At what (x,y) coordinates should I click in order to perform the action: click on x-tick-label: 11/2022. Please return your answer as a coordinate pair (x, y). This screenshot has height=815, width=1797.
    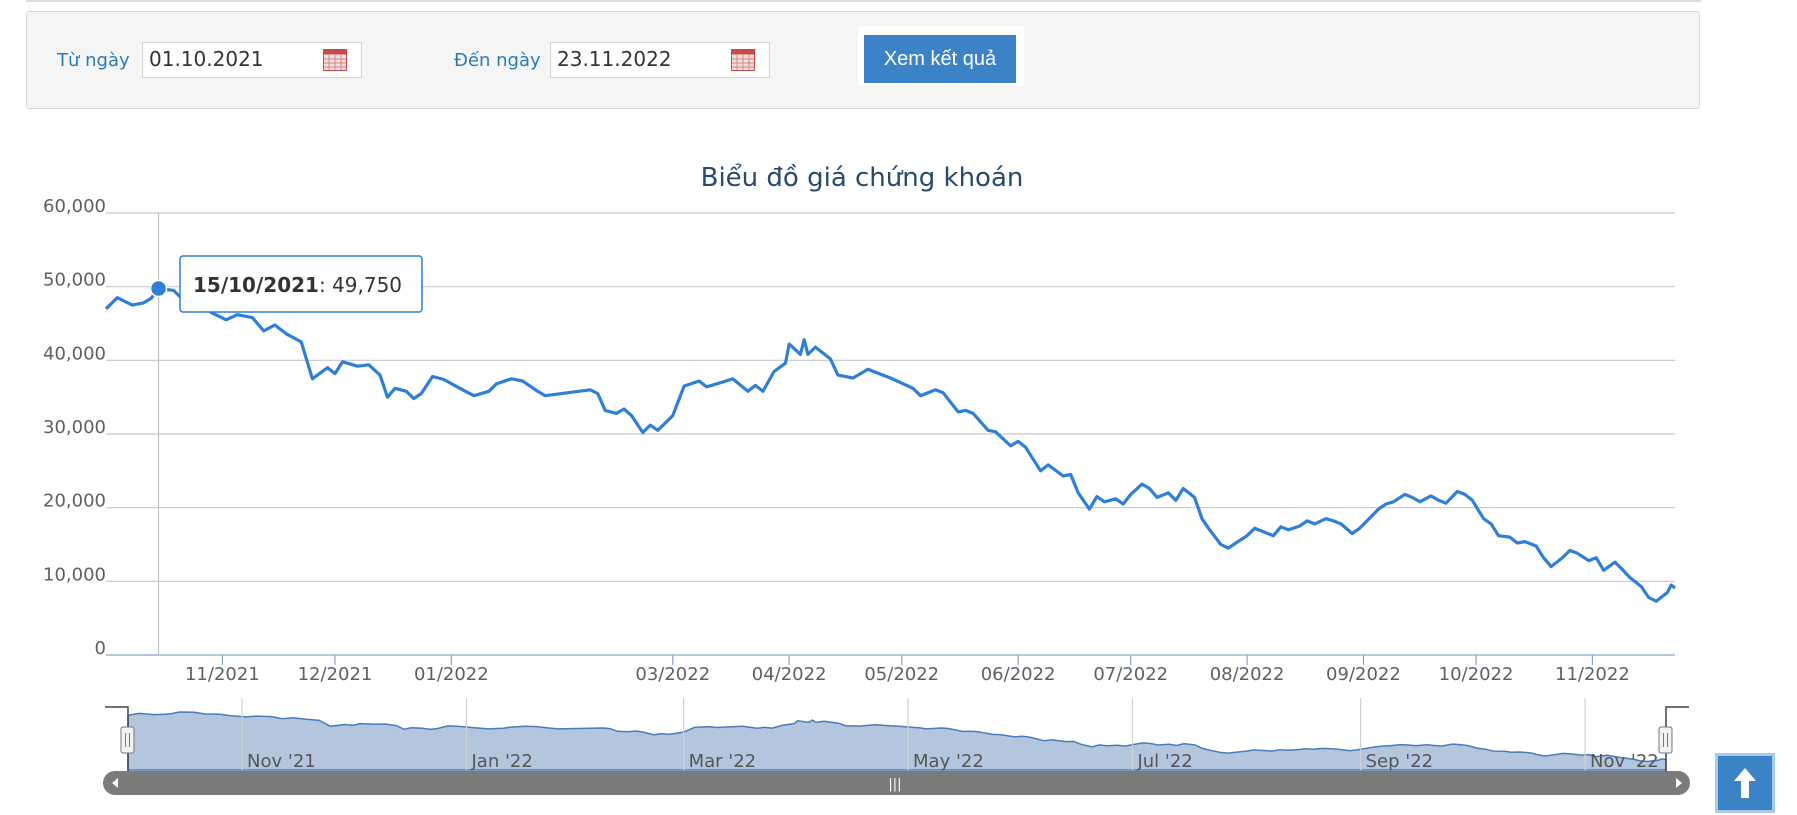
    Looking at the image, I should click on (1592, 674).